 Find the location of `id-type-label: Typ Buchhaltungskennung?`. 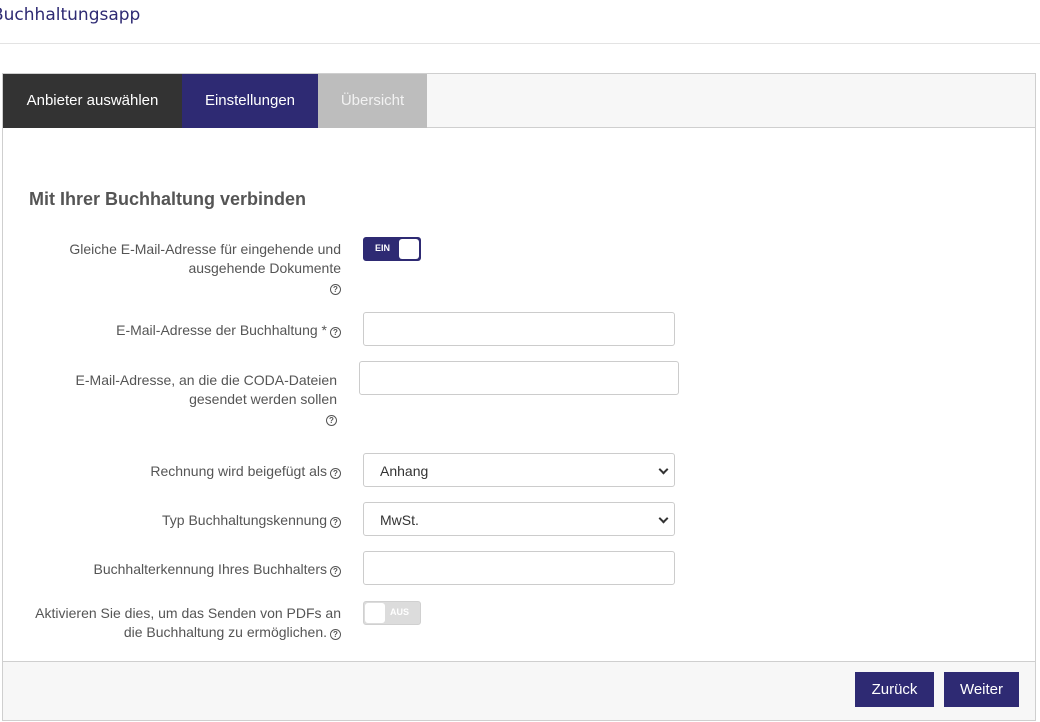

id-type-label: Typ Buchhaltungskennung? is located at coordinates (182, 520).